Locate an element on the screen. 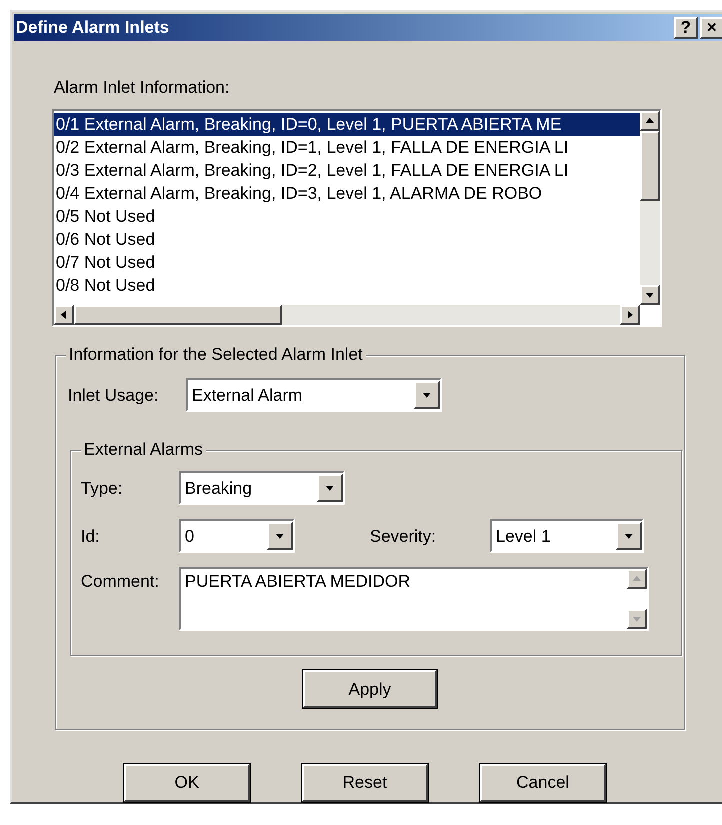  inlet-usage-dropdown: External Alarm is located at coordinates (314, 395).